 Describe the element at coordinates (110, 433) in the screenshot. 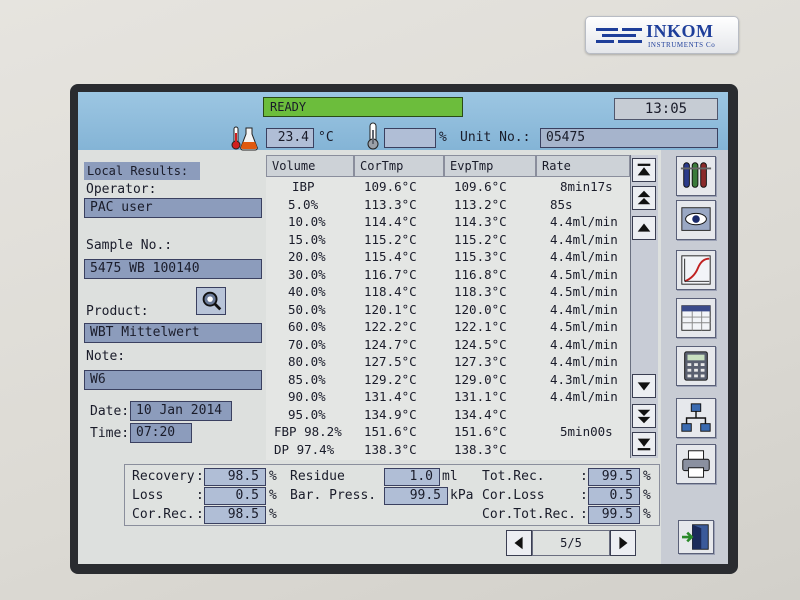

I see `time-label: Time:` at that location.